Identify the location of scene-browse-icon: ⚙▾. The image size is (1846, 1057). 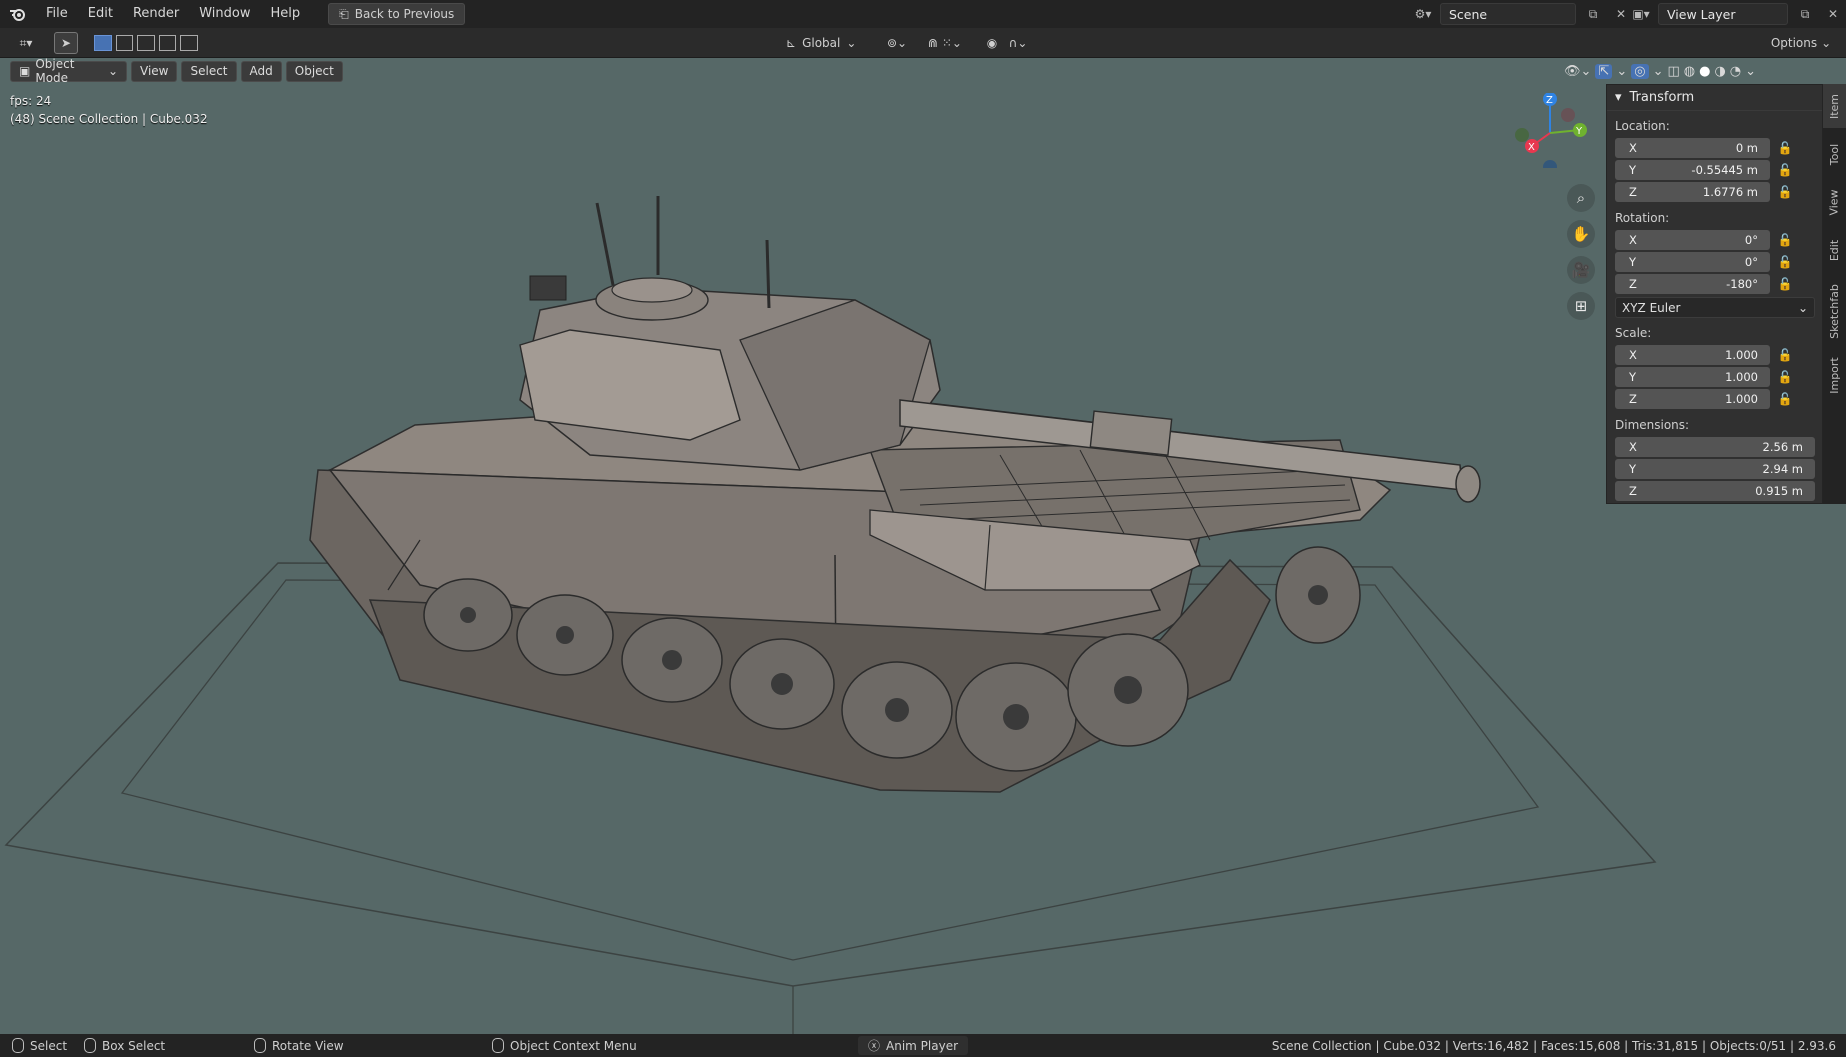
(1423, 14).